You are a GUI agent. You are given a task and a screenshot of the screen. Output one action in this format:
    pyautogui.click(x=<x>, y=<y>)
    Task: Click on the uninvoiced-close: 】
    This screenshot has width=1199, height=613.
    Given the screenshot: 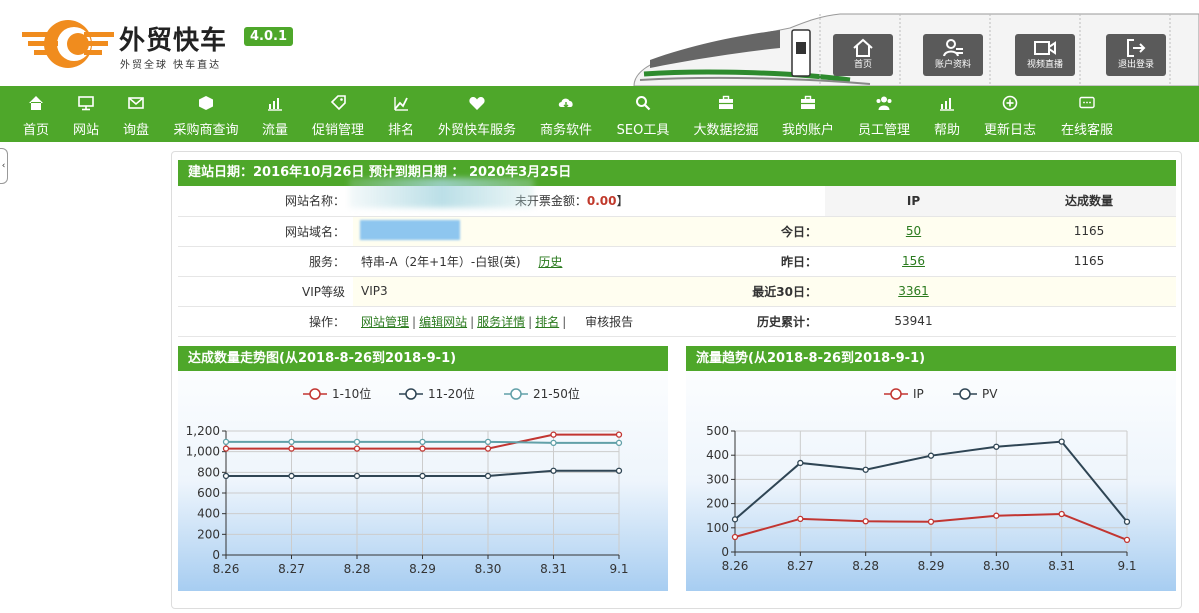 What is the action you would take?
    pyautogui.click(x=622, y=201)
    